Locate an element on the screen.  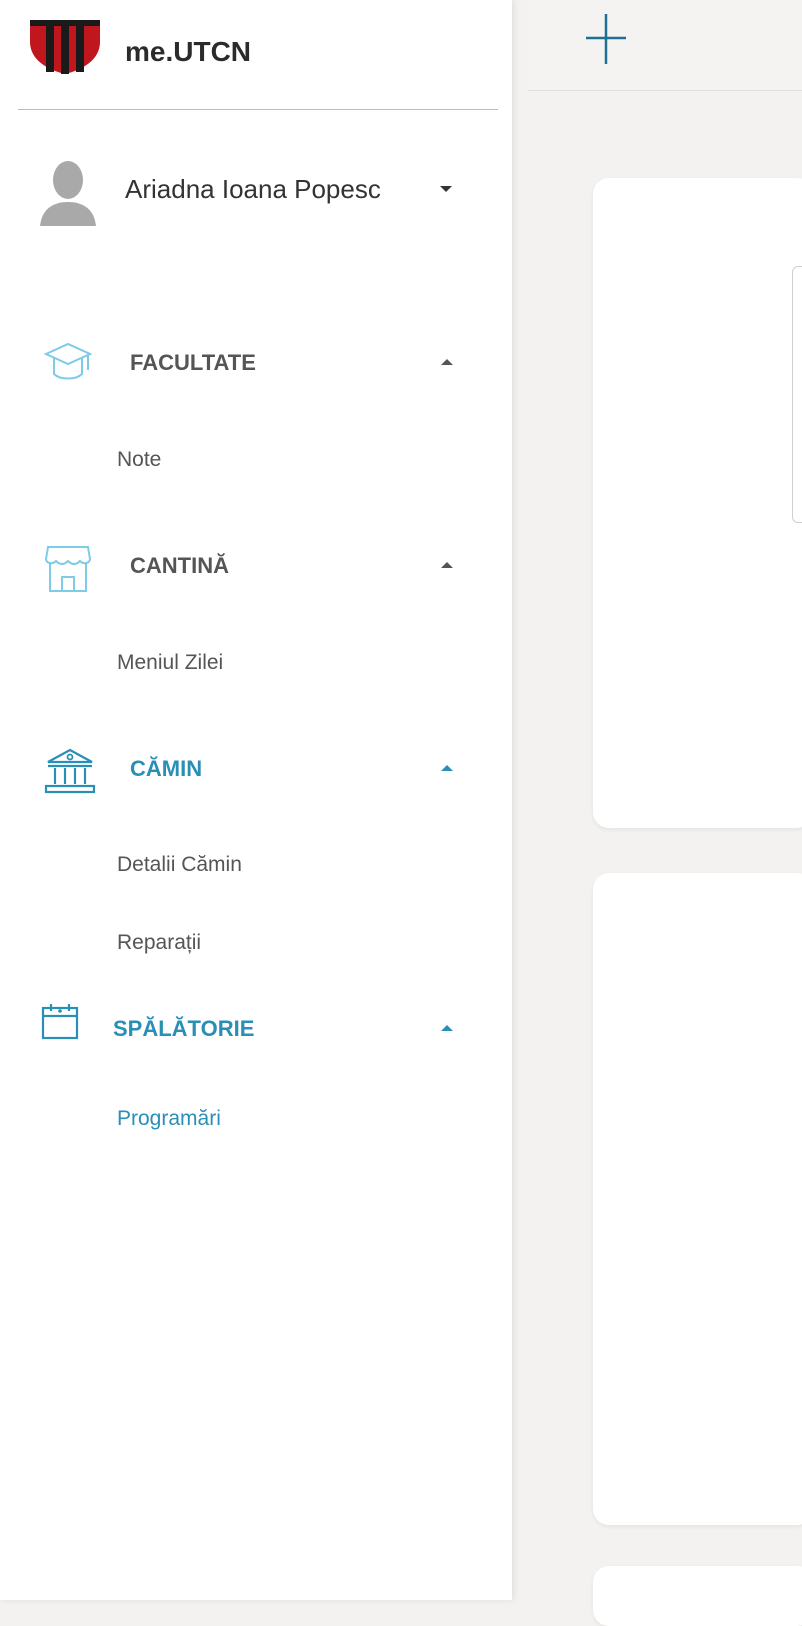
utcn-shield-logo is located at coordinates (65, 49).